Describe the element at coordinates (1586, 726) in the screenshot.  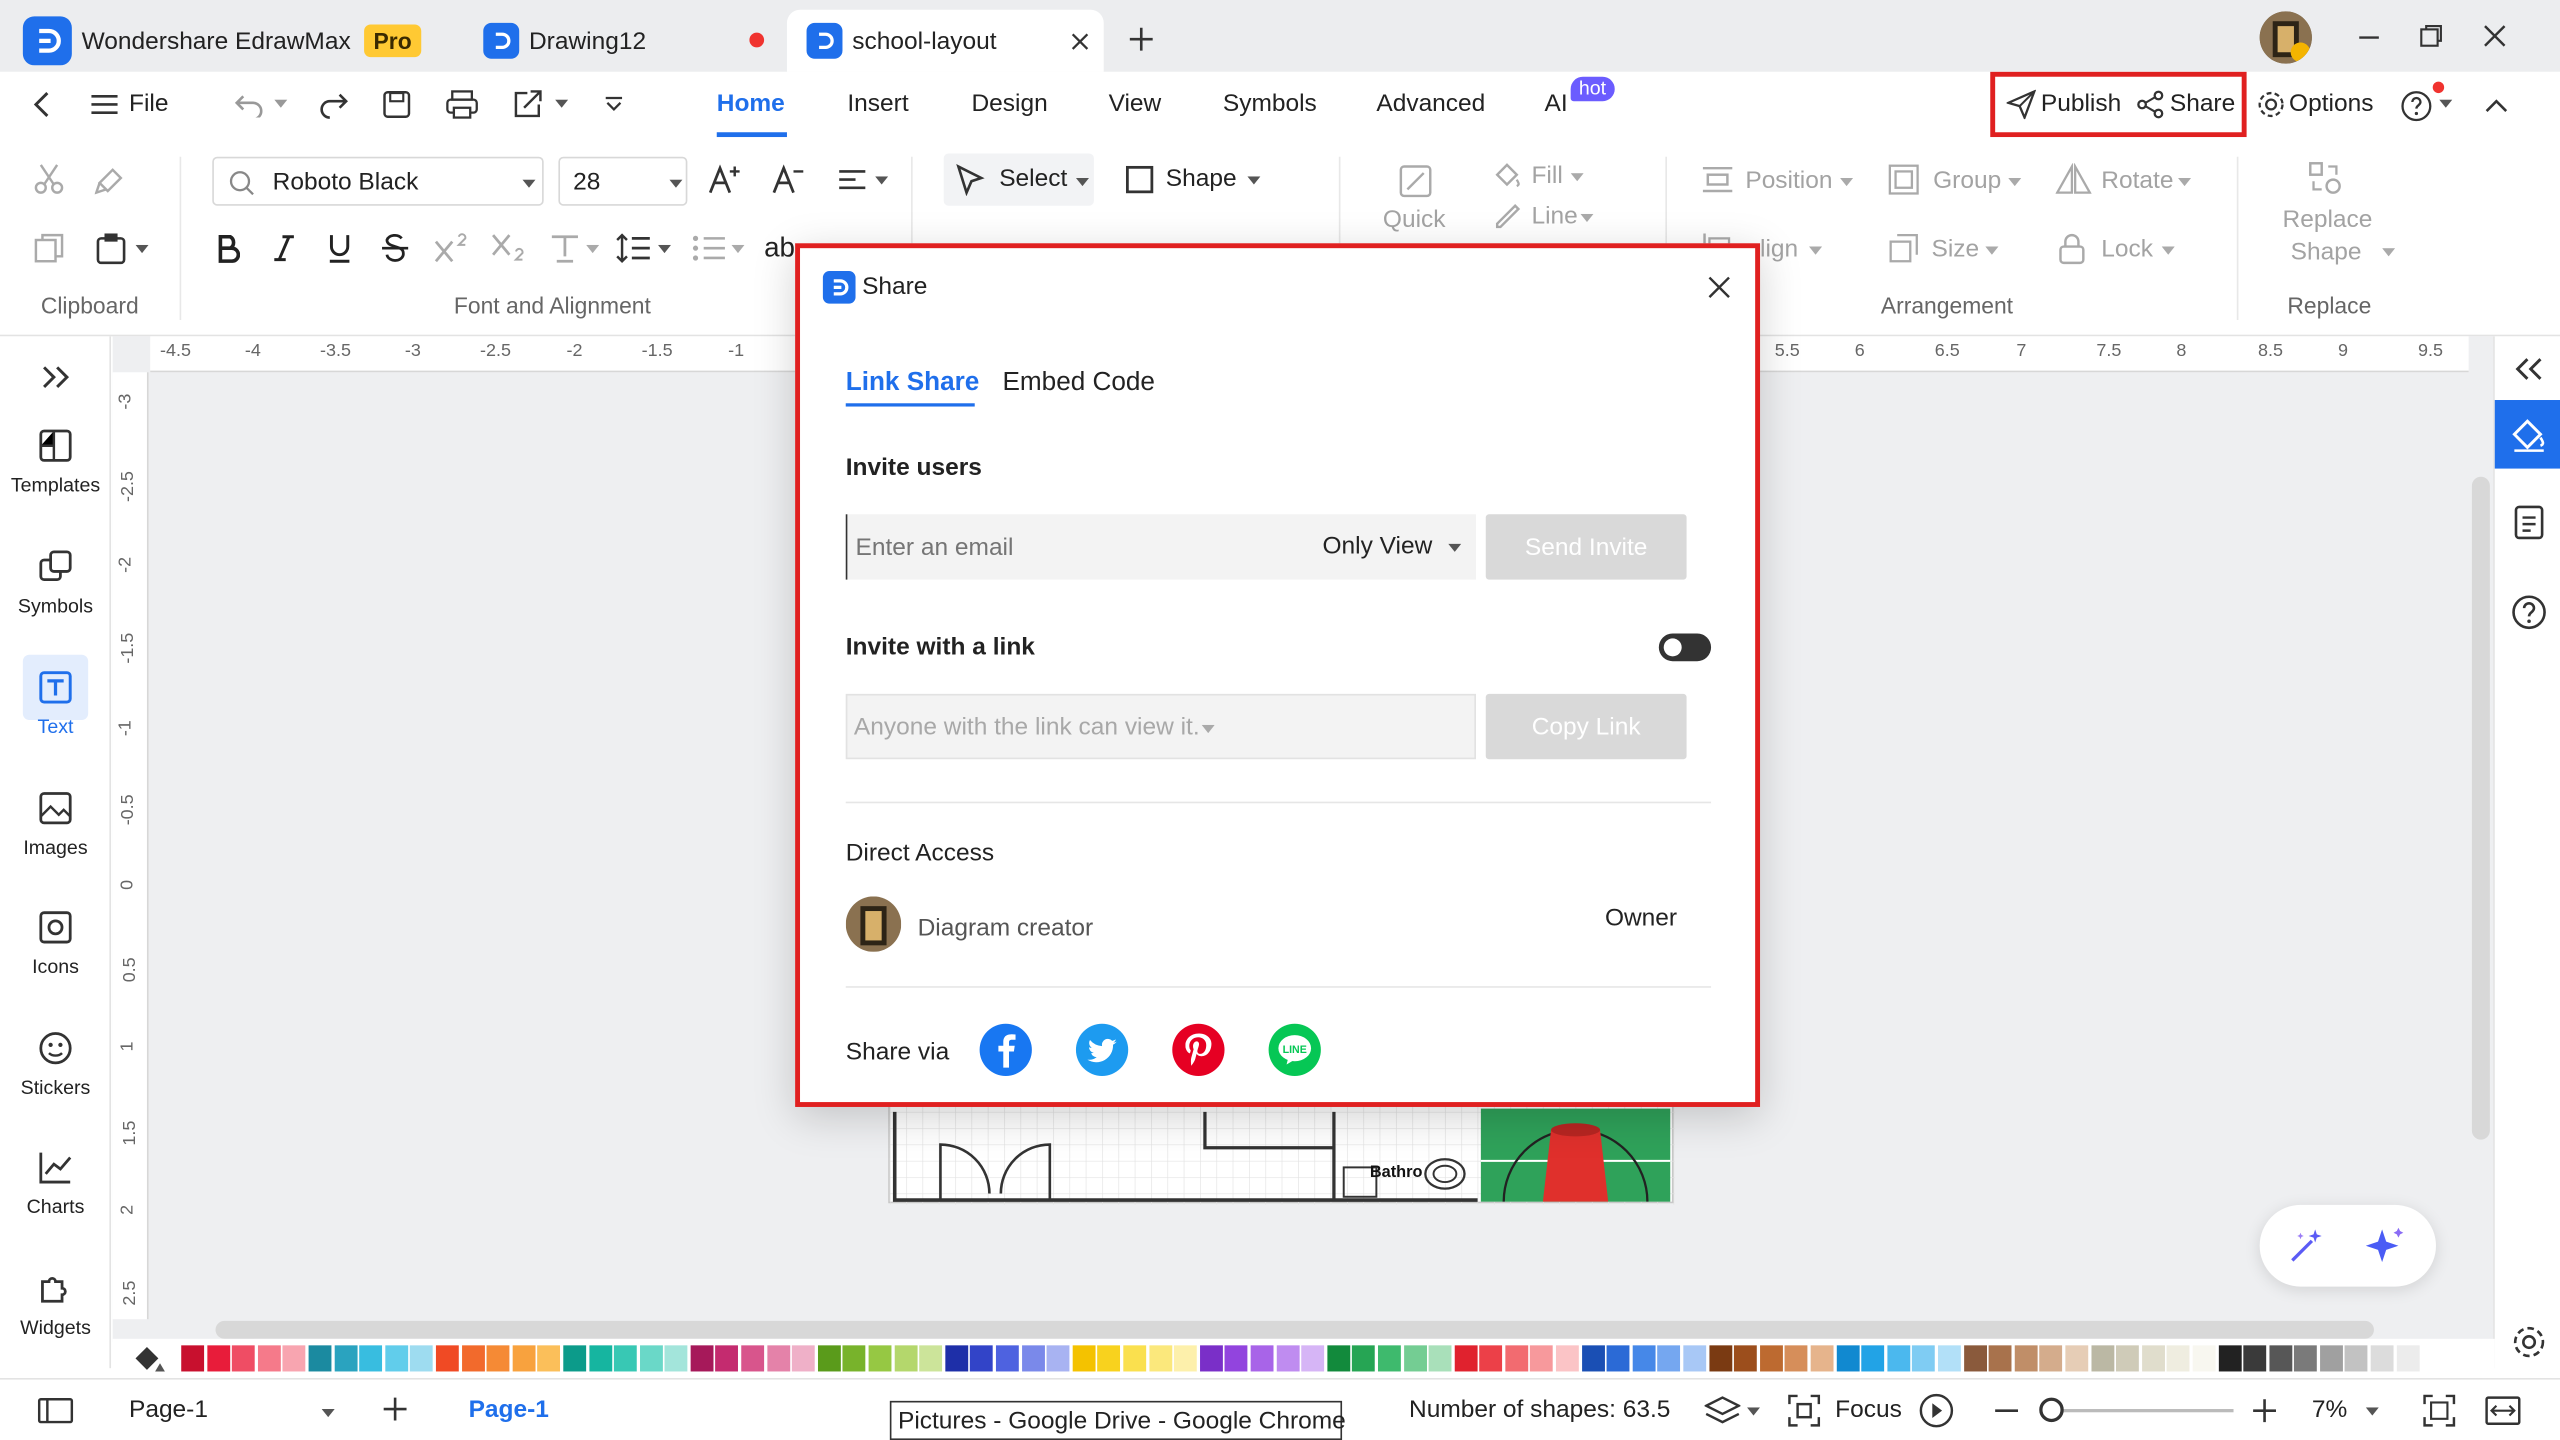
I see `copy-link-button: Copy Link` at that location.